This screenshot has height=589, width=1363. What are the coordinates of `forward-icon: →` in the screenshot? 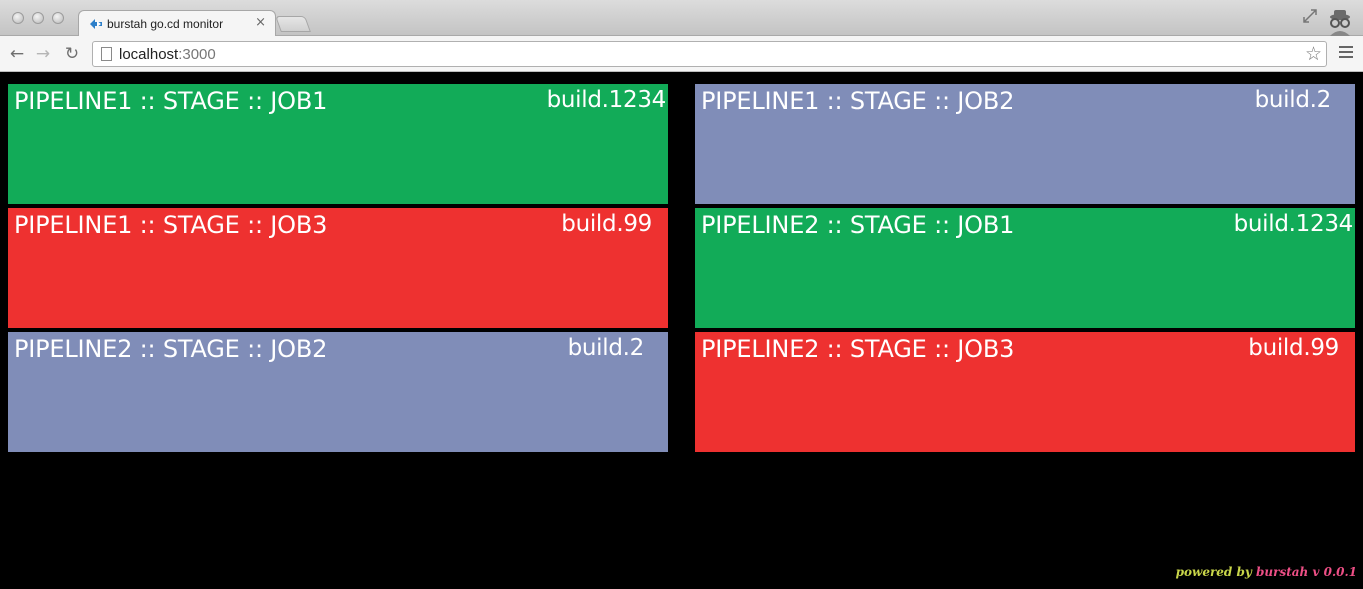 It's located at (43, 54).